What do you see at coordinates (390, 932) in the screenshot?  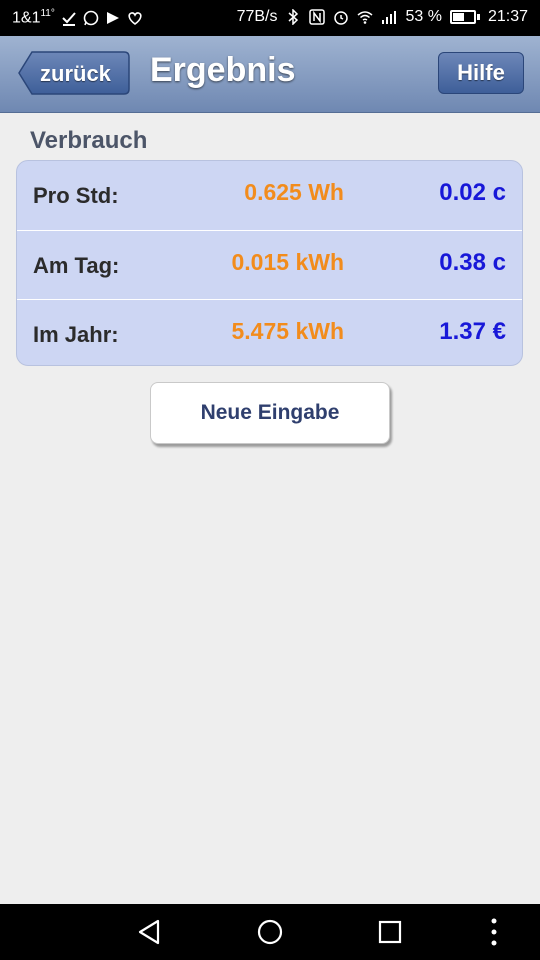 I see `recents-icon` at bounding box center [390, 932].